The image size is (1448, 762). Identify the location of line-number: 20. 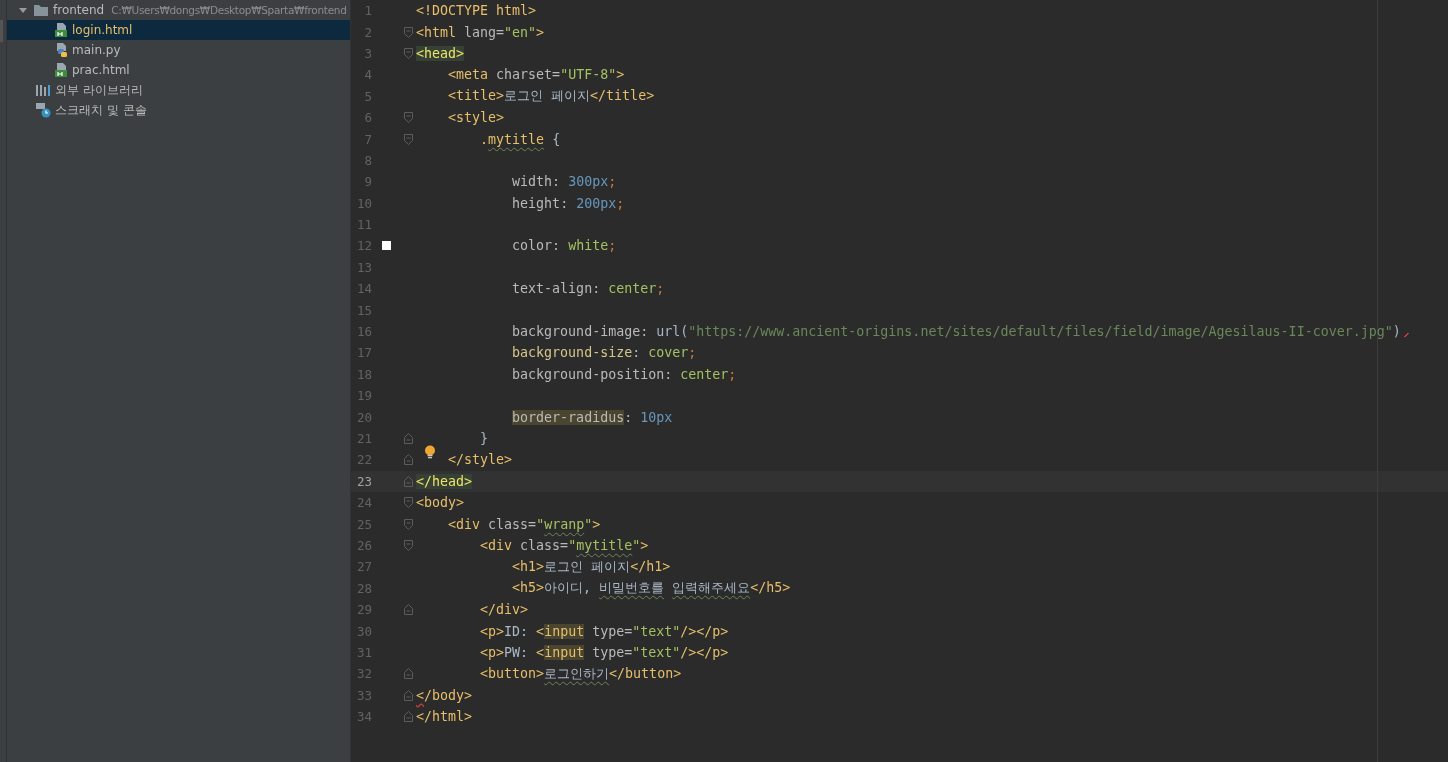
(363, 417).